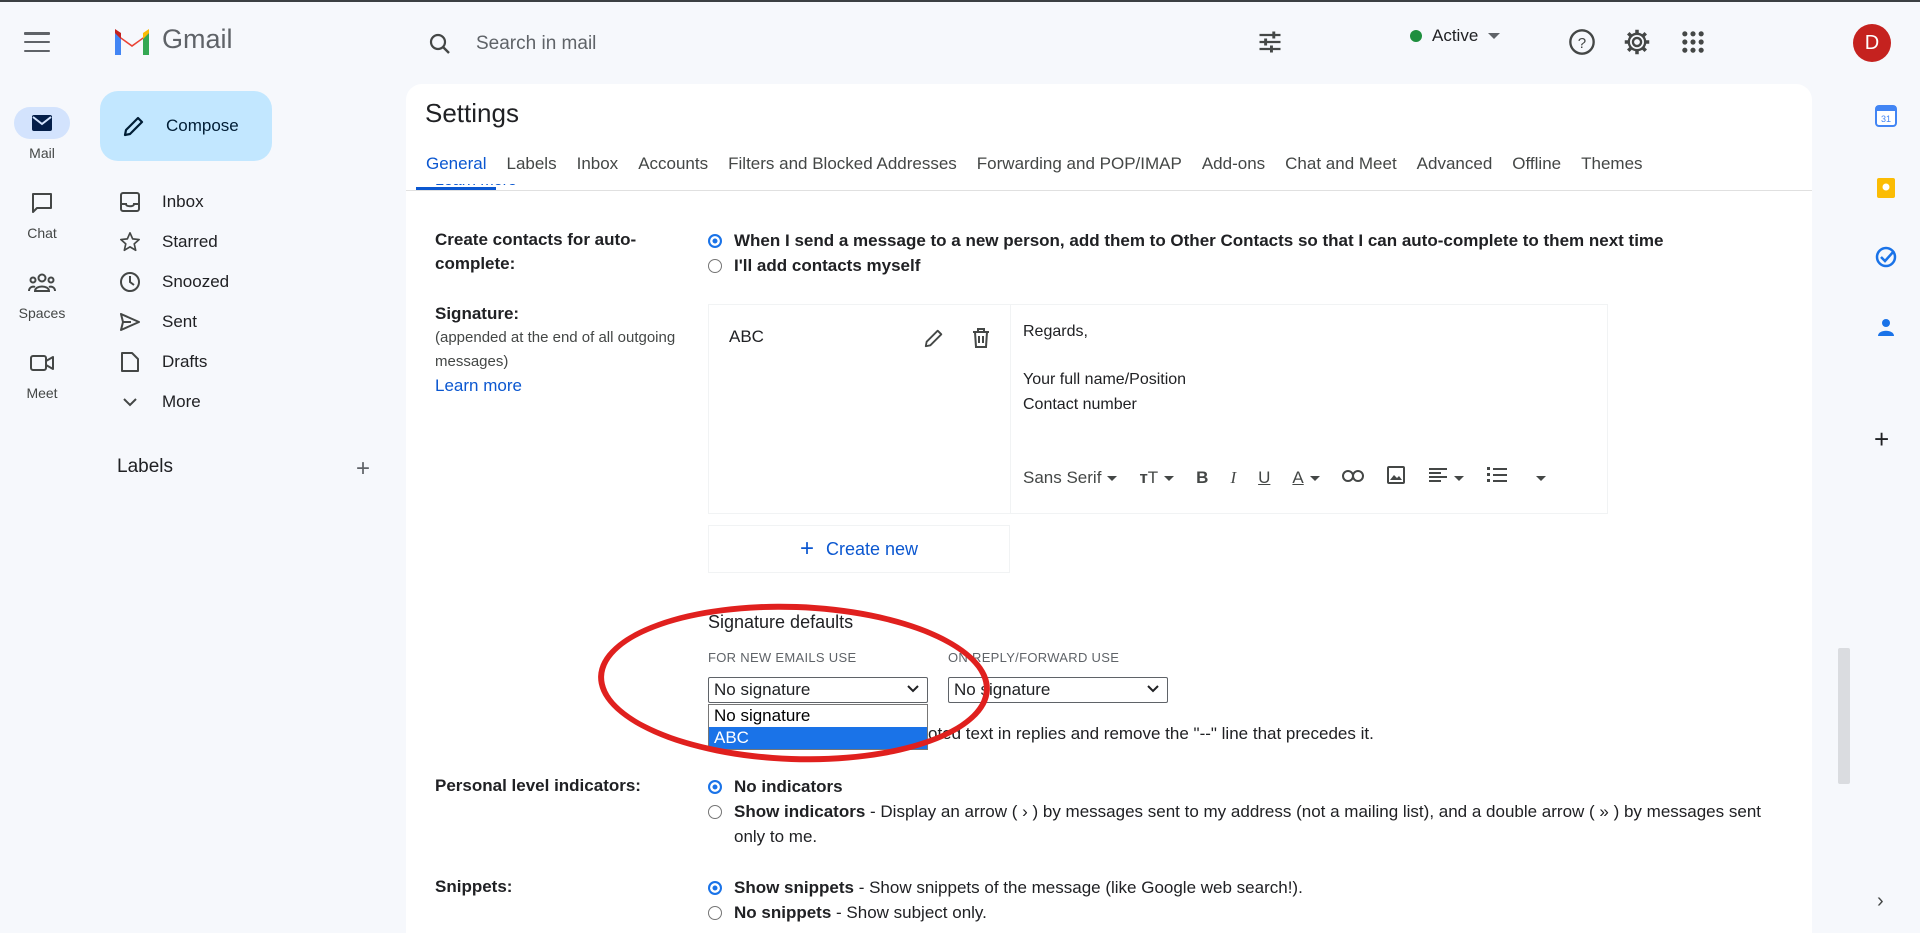 The image size is (1920, 933). I want to click on expand-panel-chevron-icon: ›, so click(1880, 901).